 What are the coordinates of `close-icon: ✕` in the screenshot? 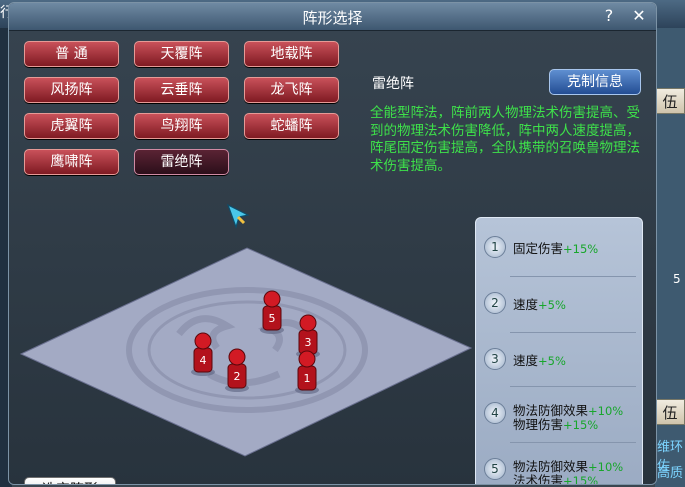 It's located at (639, 16).